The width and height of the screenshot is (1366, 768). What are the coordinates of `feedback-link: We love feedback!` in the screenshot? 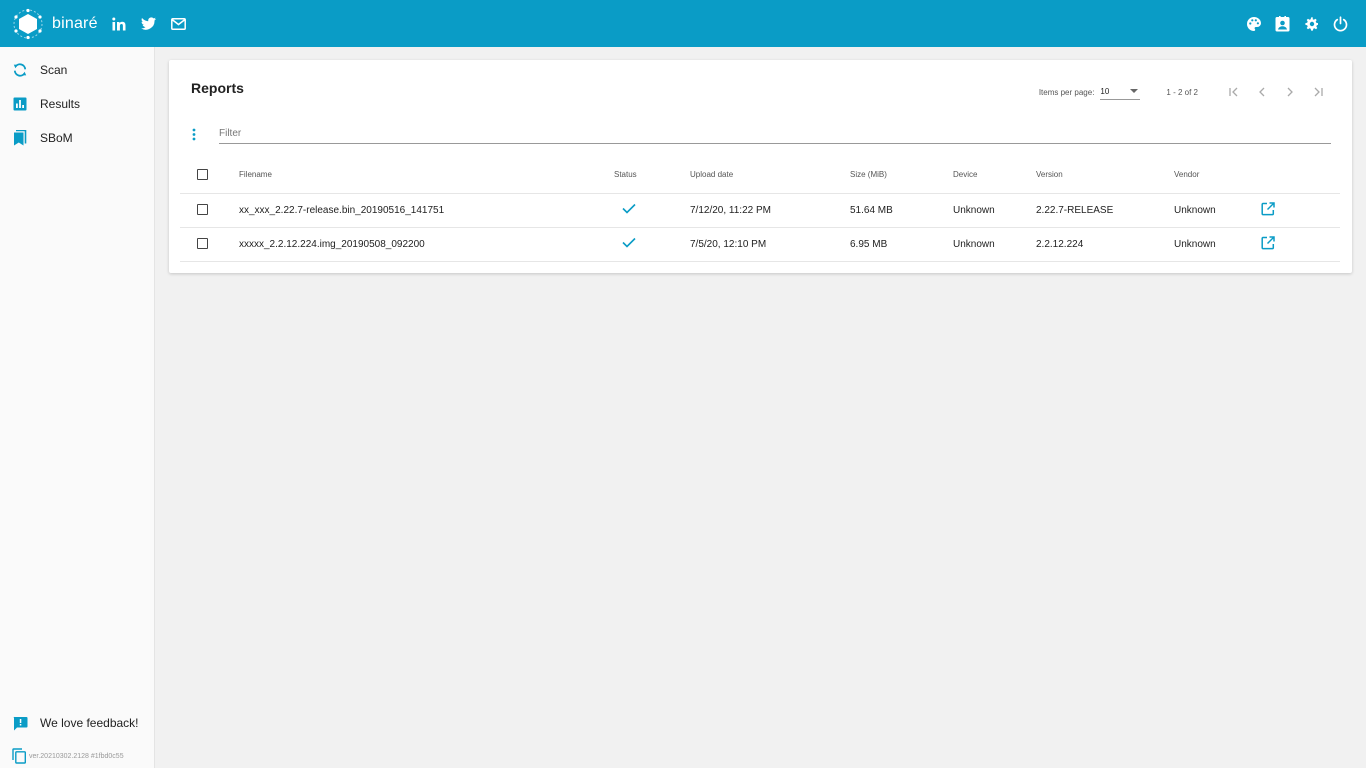 It's located at (77, 723).